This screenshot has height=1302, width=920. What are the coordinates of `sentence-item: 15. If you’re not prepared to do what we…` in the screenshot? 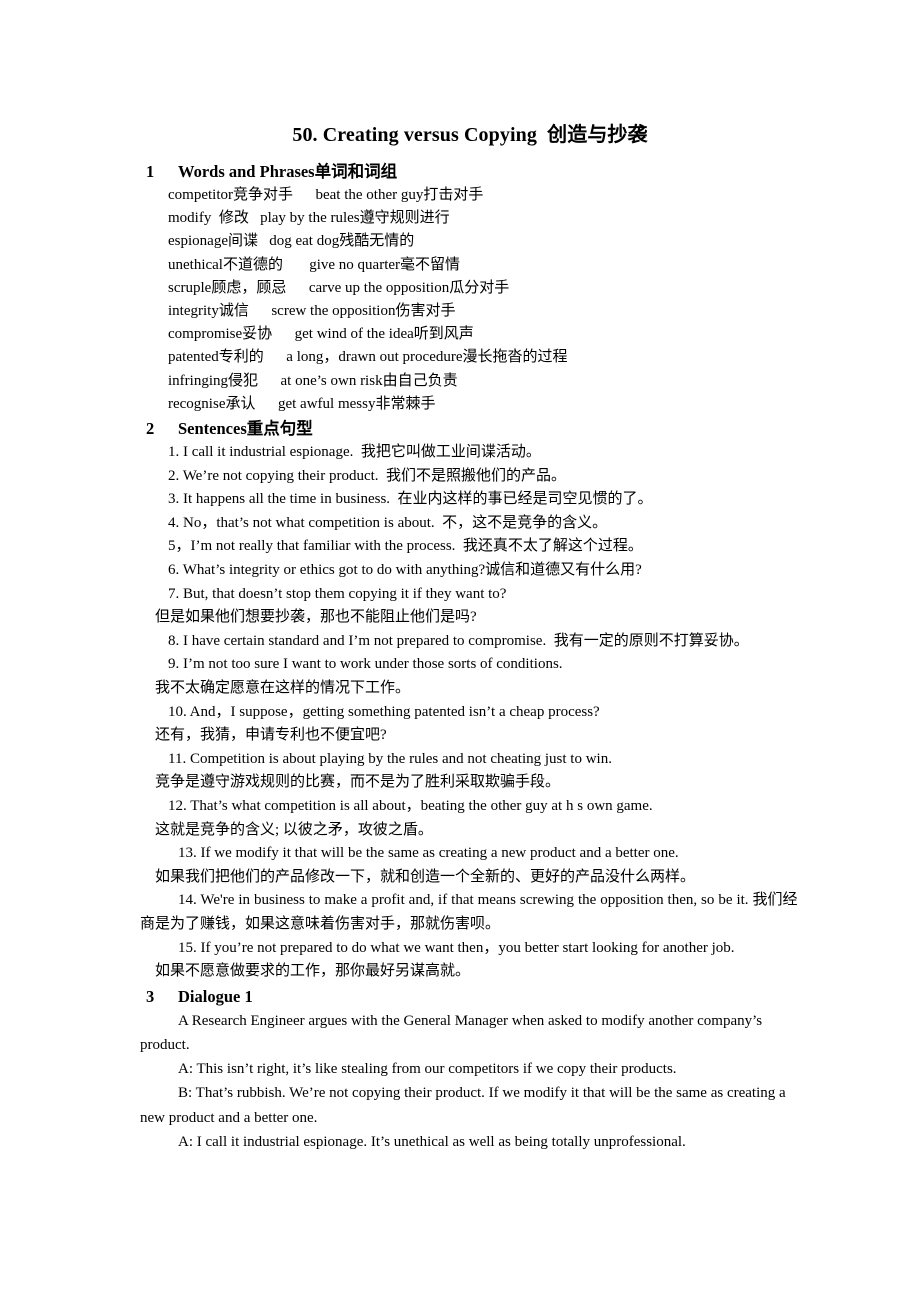 It's located at (470, 960).